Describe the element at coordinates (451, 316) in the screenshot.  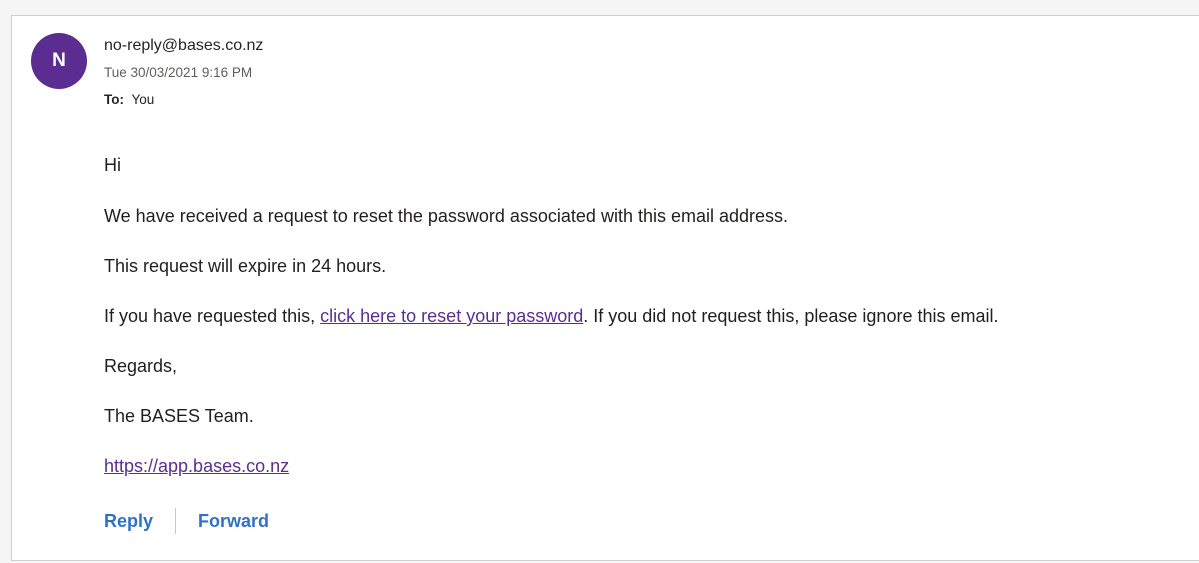
I see `reset-password-link: click here to reset your password` at that location.